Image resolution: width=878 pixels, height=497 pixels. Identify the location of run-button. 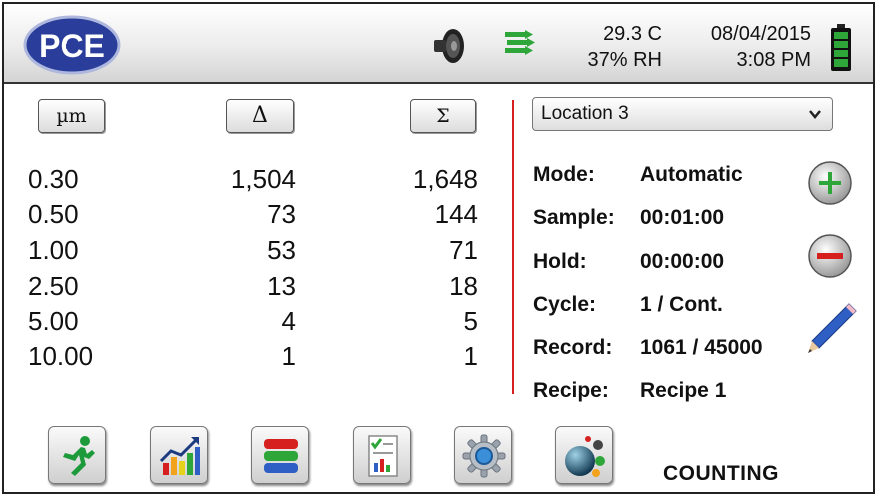
(77, 455).